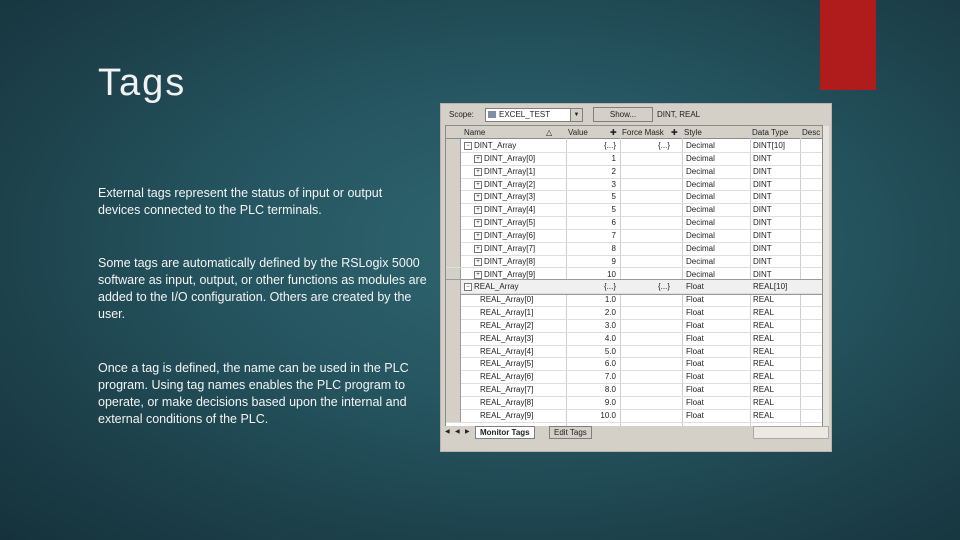 The height and width of the screenshot is (540, 960). I want to click on slide-title: Tags, so click(142, 83).